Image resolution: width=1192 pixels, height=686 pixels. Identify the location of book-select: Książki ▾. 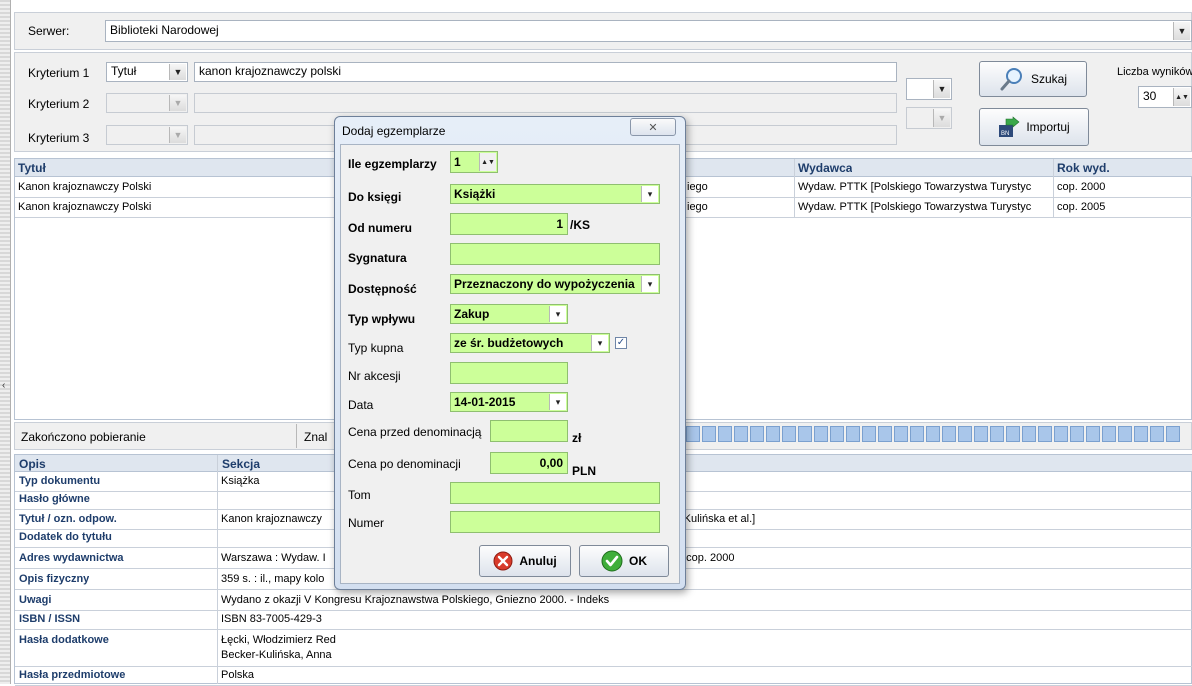
(555, 194).